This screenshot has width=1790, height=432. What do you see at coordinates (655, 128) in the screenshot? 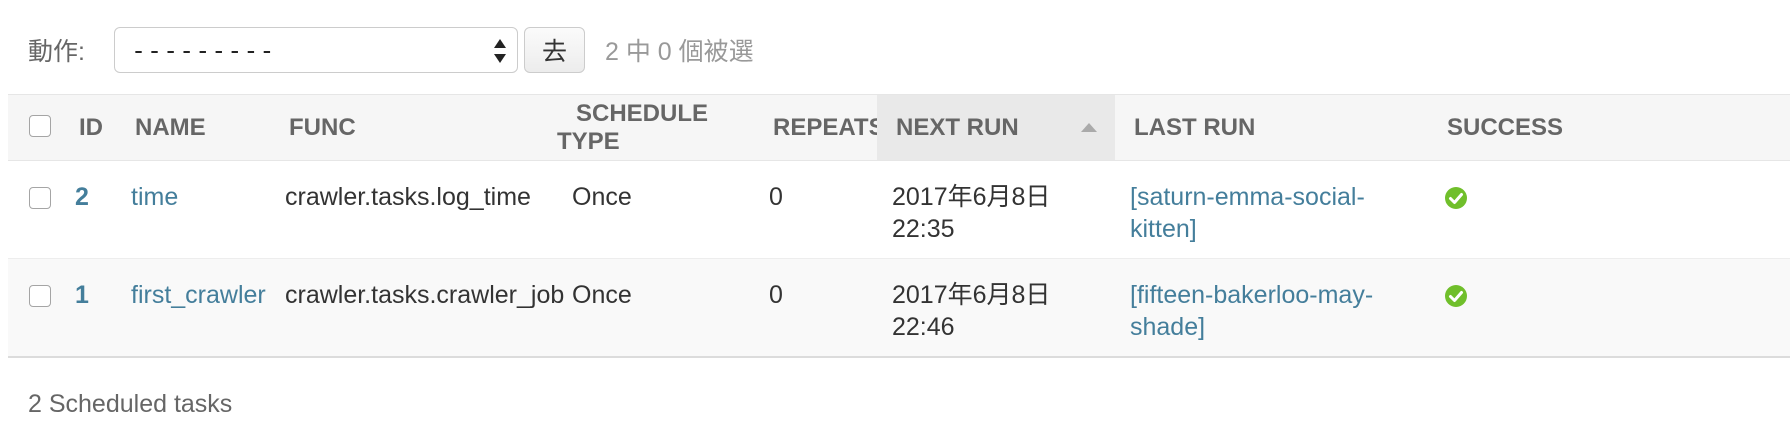
I see `column-header-schedule-type: SCHEDULE TYPE` at bounding box center [655, 128].